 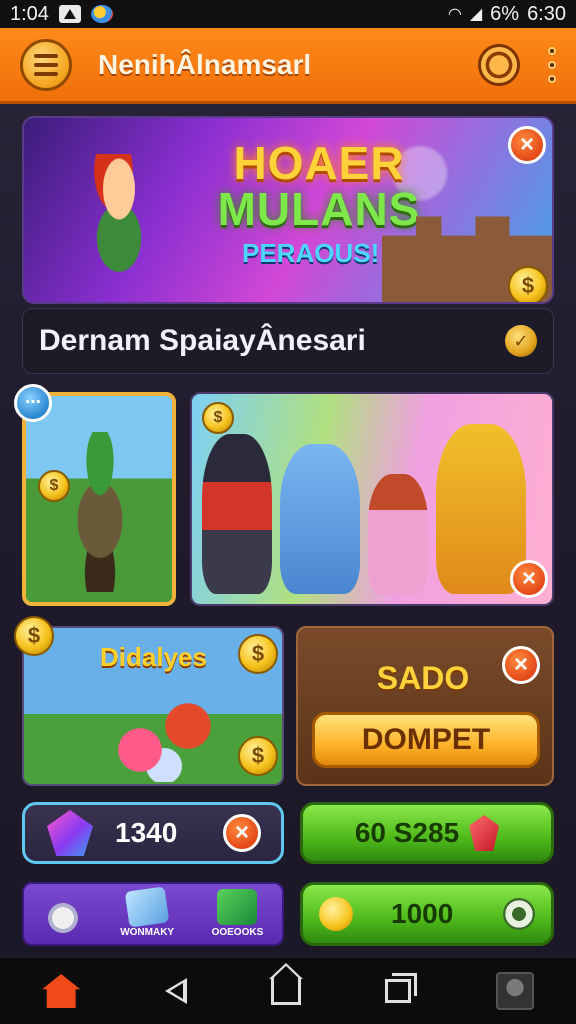 I want to click on shortcut-label: OOEOOKS, so click(x=237, y=932).